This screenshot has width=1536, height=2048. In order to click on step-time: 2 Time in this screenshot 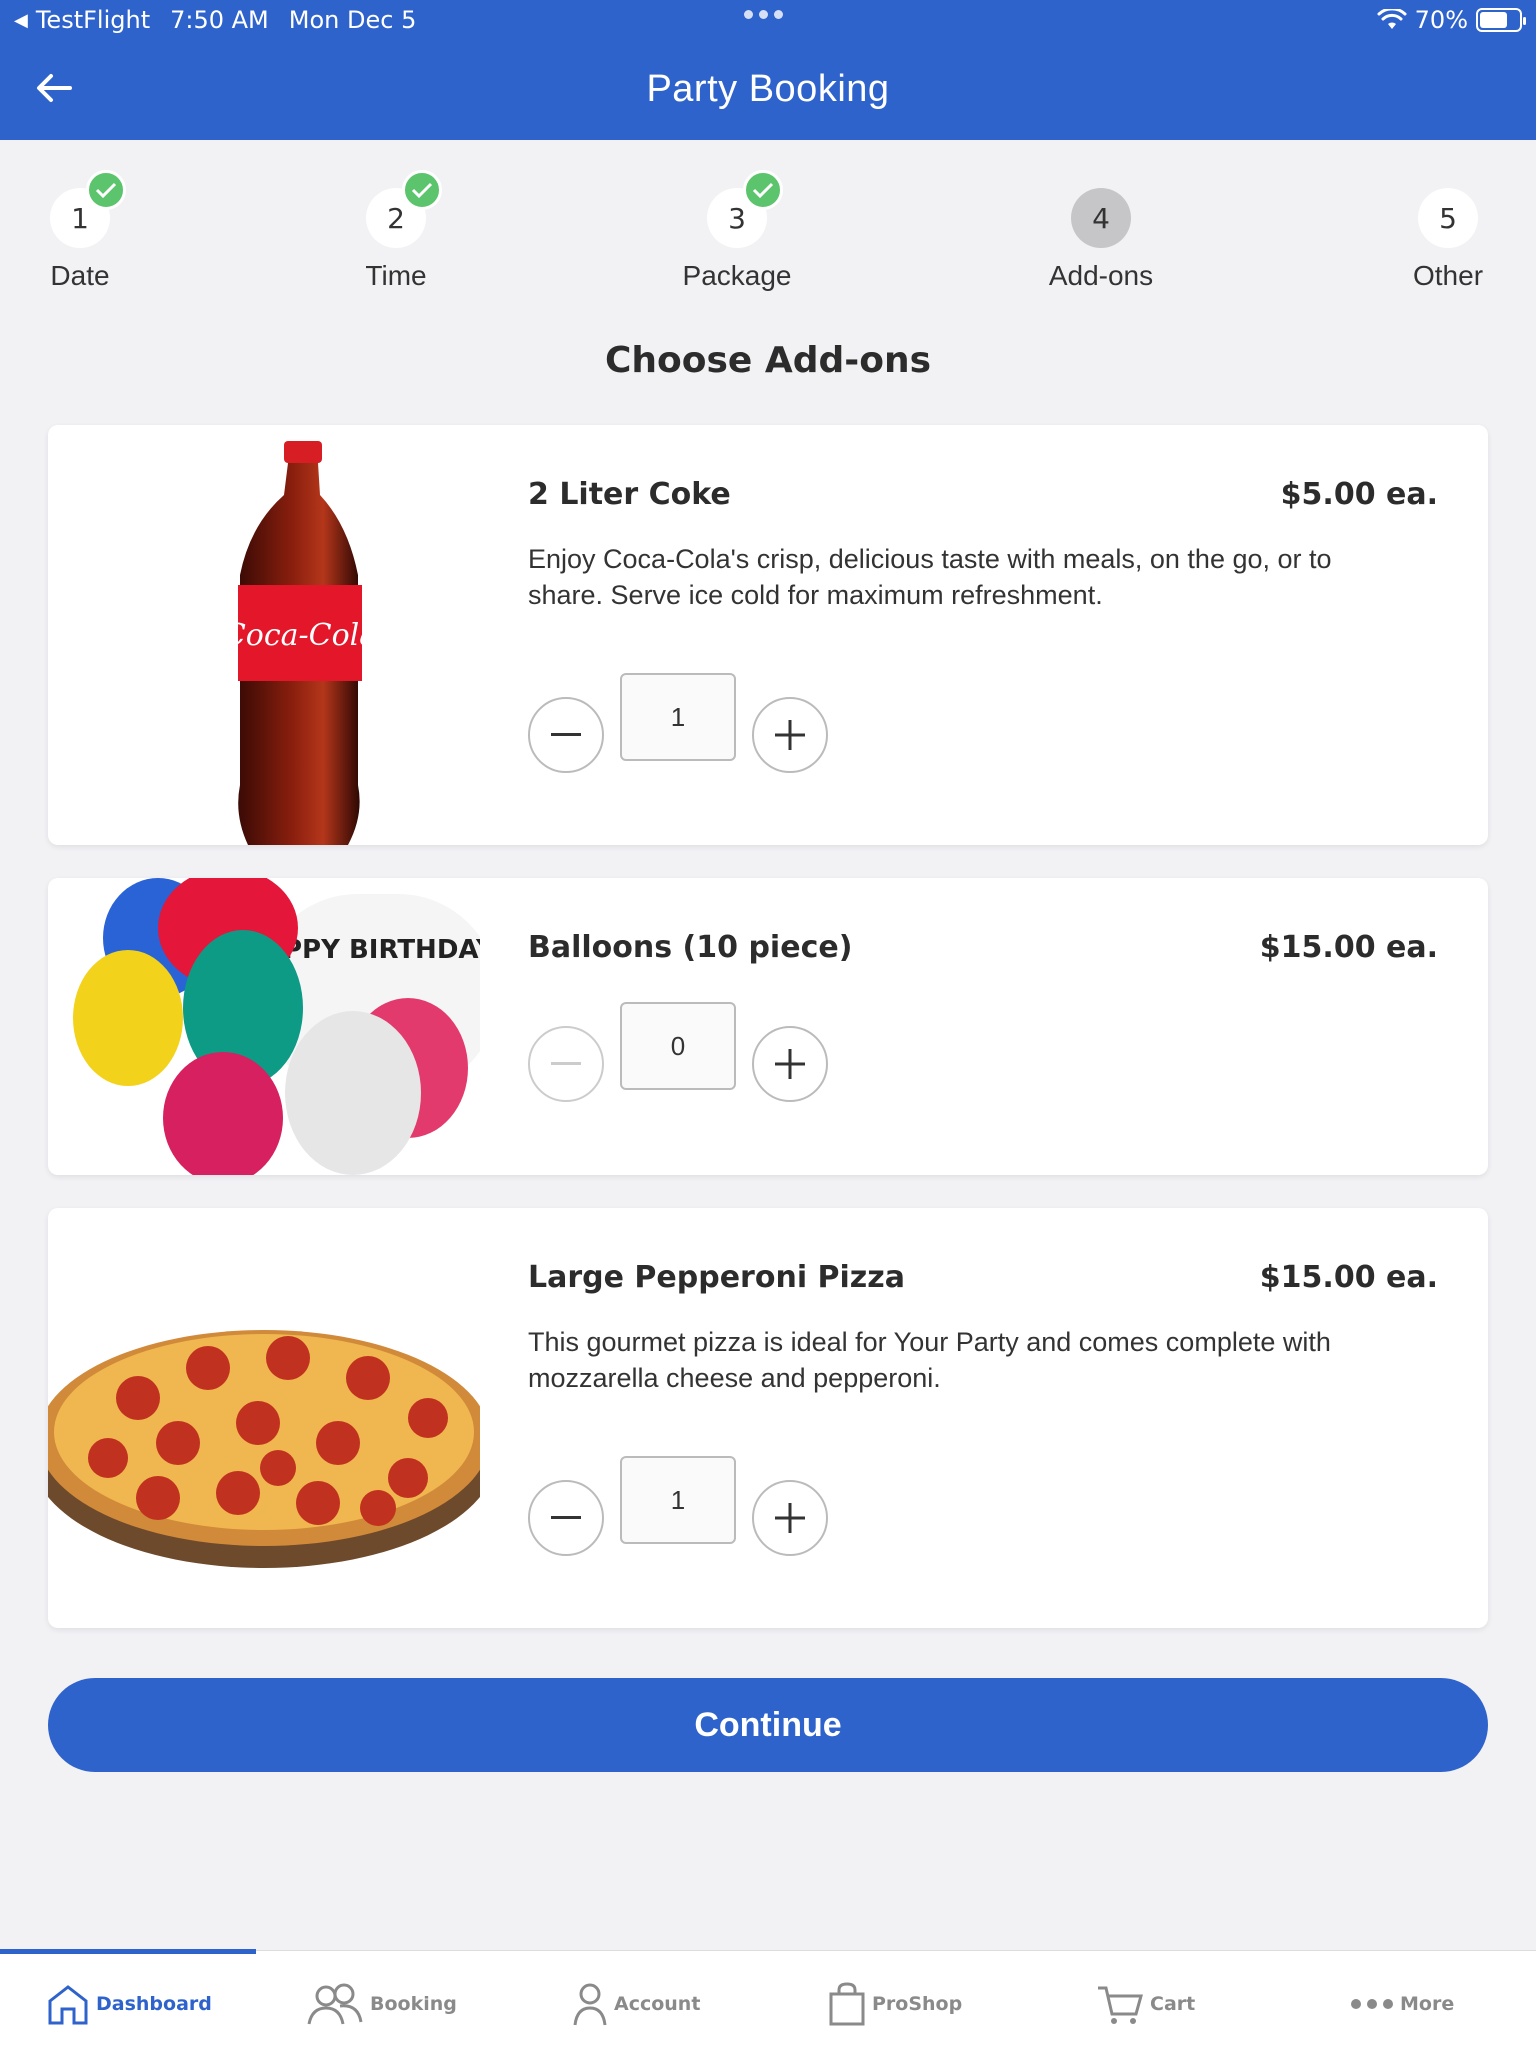, I will do `click(396, 231)`.